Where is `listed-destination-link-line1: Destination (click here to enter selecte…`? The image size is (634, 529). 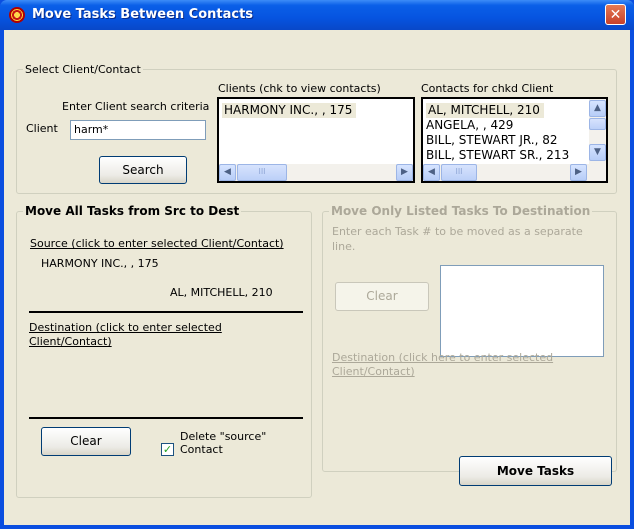
listed-destination-link-line1: Destination (click here to enter selecte… is located at coordinates (442, 357).